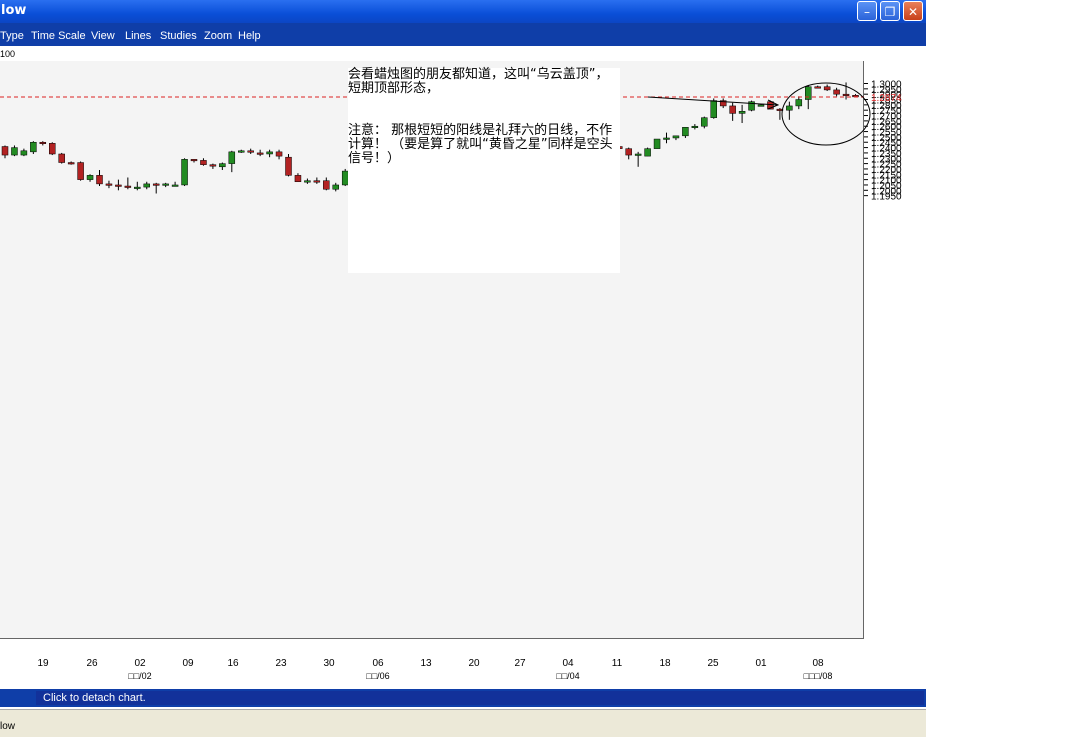 The height and width of the screenshot is (737, 1083). Describe the element at coordinates (12, 36) in the screenshot. I see `menu-type: Type` at that location.